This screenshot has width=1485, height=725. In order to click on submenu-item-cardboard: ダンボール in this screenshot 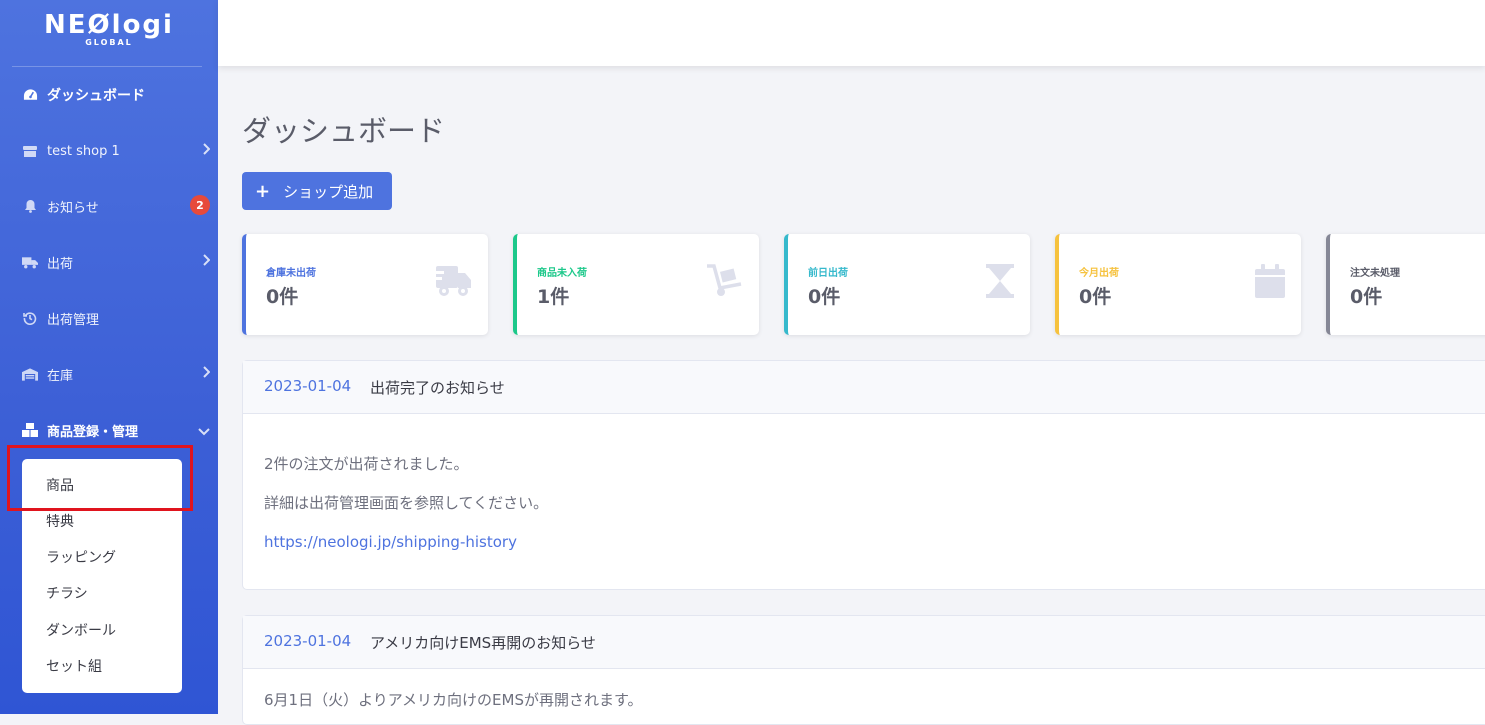, I will do `click(81, 630)`.